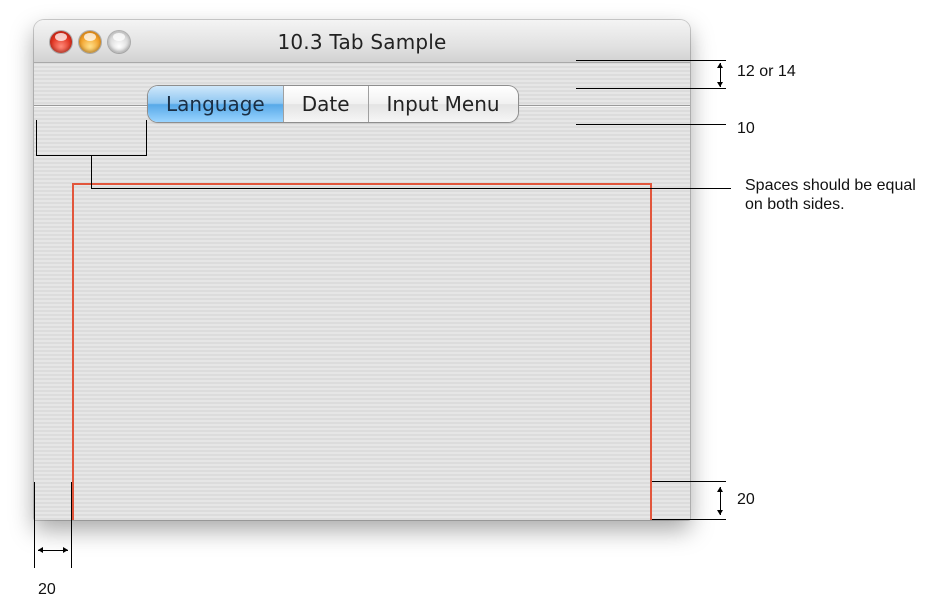 The width and height of the screenshot is (935, 600). What do you see at coordinates (720, 501) in the screenshot?
I see `annotation-arrow-bottom` at bounding box center [720, 501].